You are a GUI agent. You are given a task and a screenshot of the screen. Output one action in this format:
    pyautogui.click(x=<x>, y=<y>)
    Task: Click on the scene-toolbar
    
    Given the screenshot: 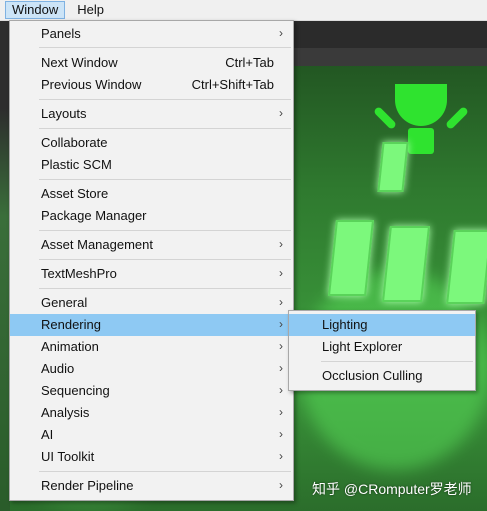 What is the action you would take?
    pyautogui.click(x=389, y=34)
    